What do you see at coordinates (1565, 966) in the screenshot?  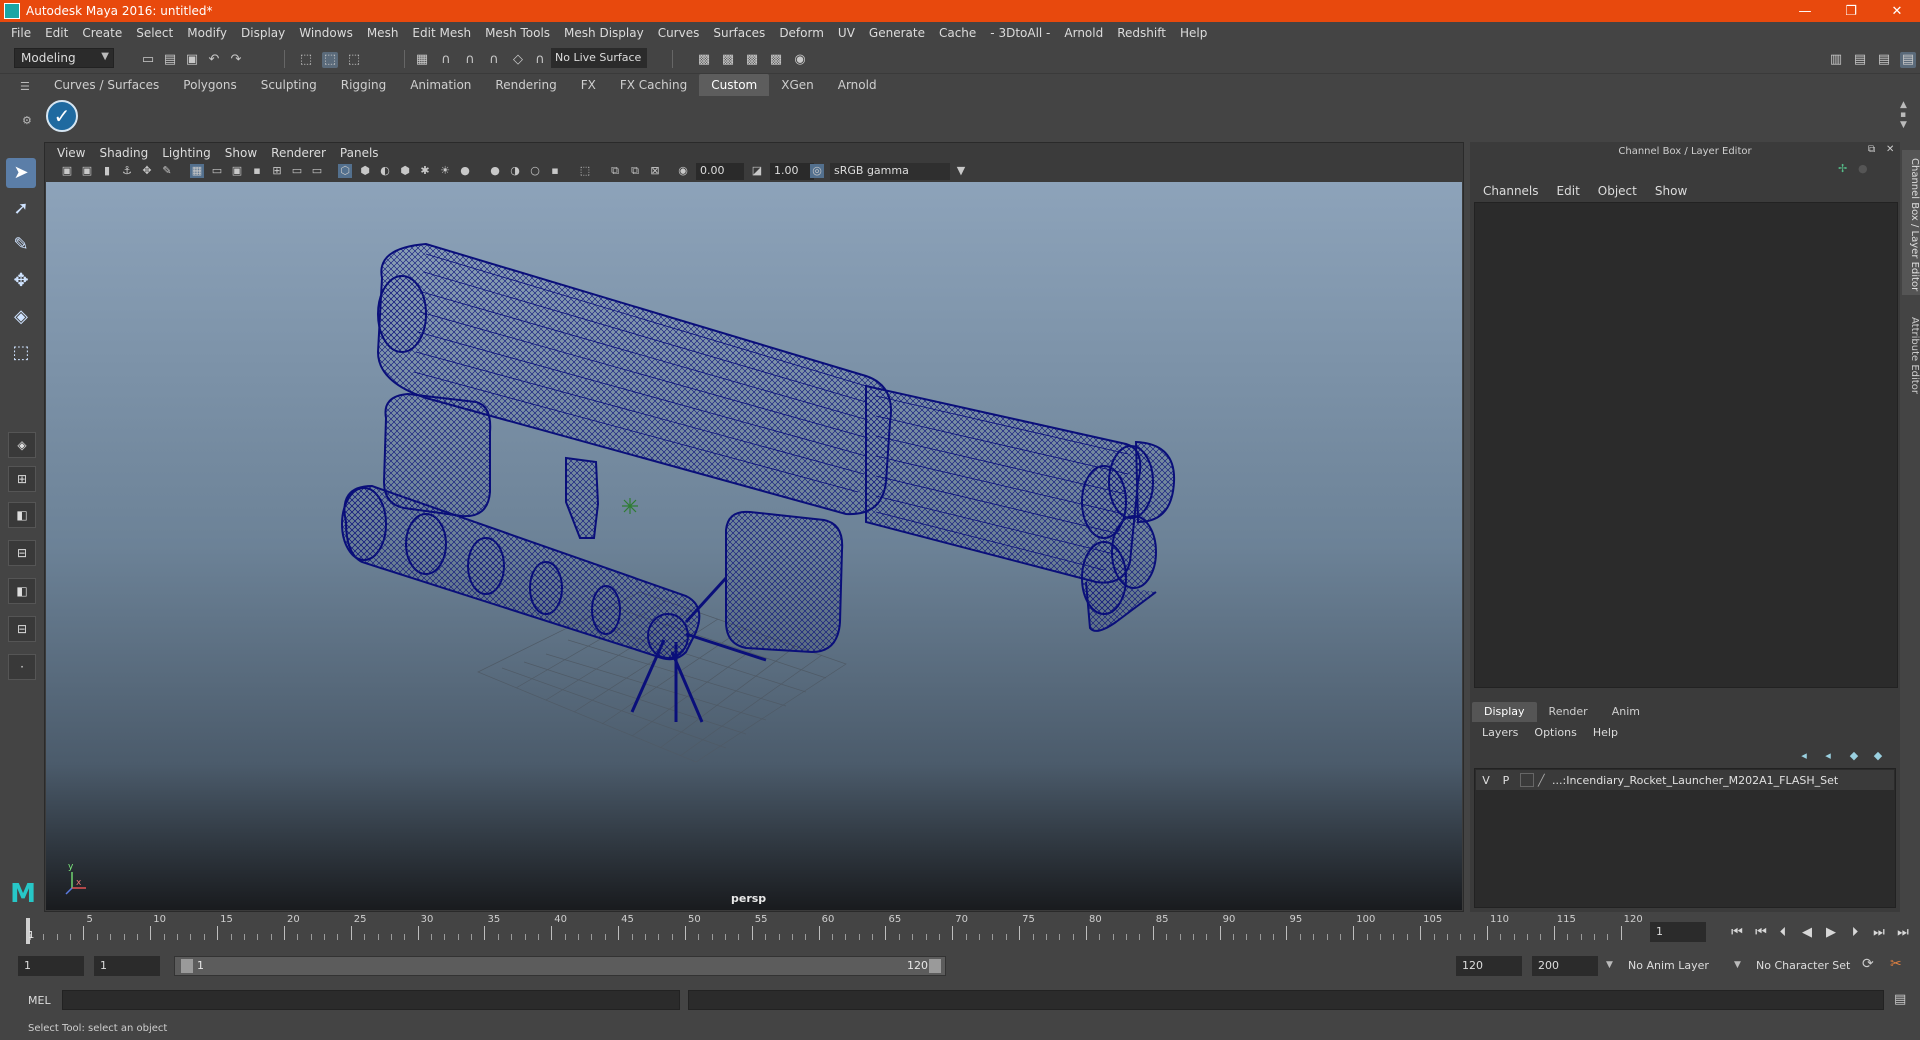 I see `animation-end-field: 200` at bounding box center [1565, 966].